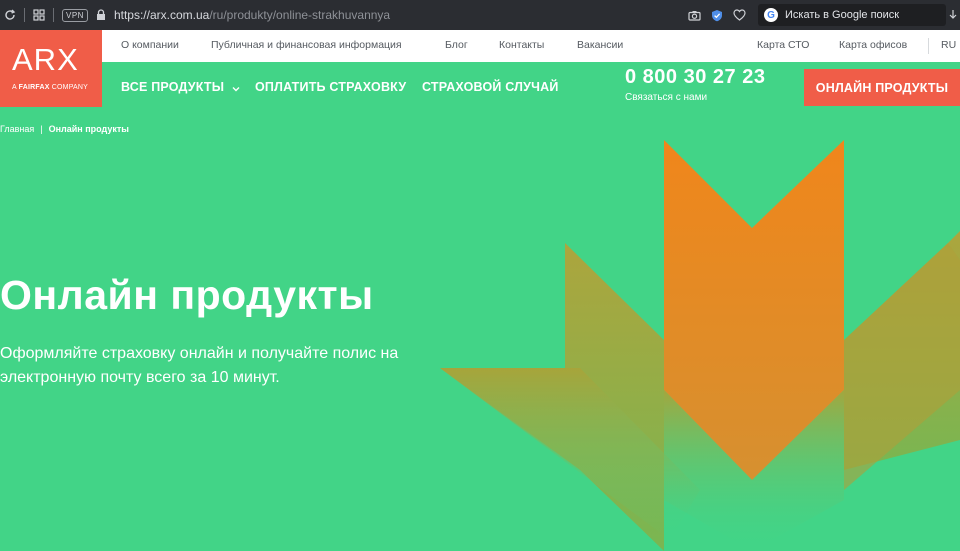 This screenshot has height=551, width=960. I want to click on reload-icon, so click(10, 15).